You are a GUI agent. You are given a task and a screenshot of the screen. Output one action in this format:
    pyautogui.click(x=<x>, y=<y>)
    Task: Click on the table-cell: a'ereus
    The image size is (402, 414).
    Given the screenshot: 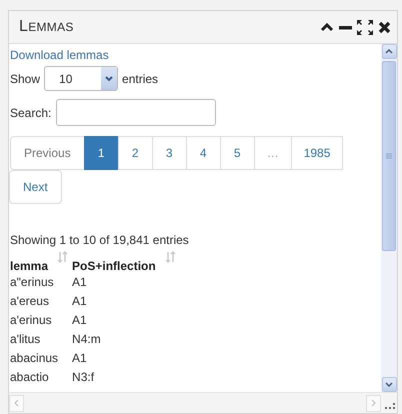 What is the action you would take?
    pyautogui.click(x=41, y=301)
    